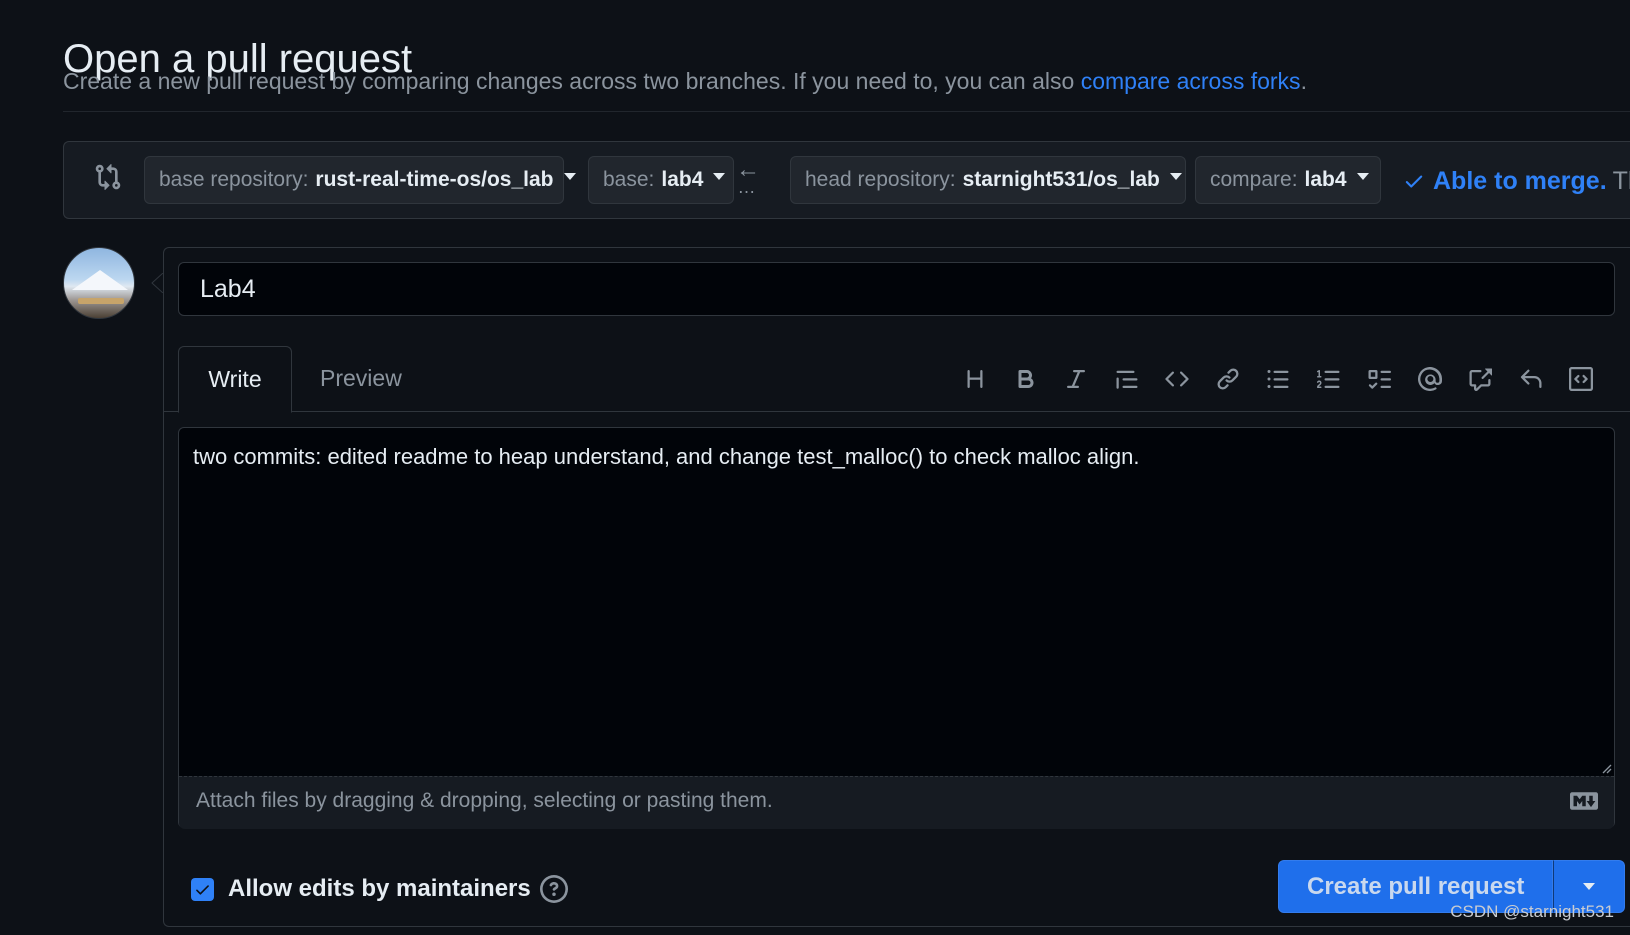 The image size is (1630, 935). I want to click on subtitle-end: ., so click(1303, 81).